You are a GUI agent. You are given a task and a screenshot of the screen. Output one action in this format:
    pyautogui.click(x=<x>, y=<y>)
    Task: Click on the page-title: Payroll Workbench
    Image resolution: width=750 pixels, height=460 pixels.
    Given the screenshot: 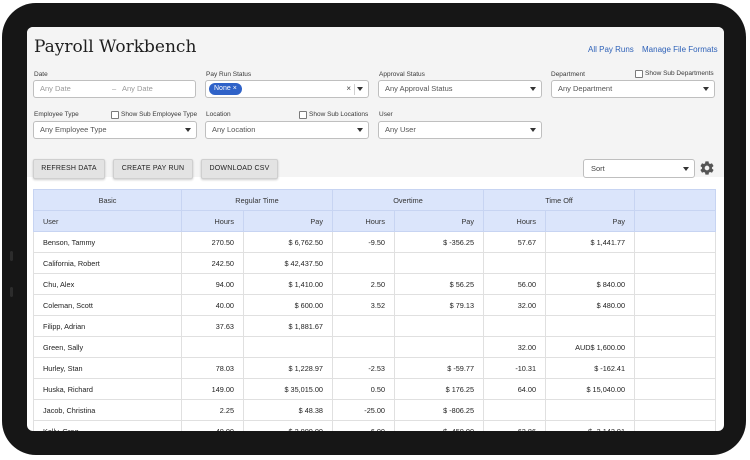 What is the action you would take?
    pyautogui.click(x=115, y=47)
    